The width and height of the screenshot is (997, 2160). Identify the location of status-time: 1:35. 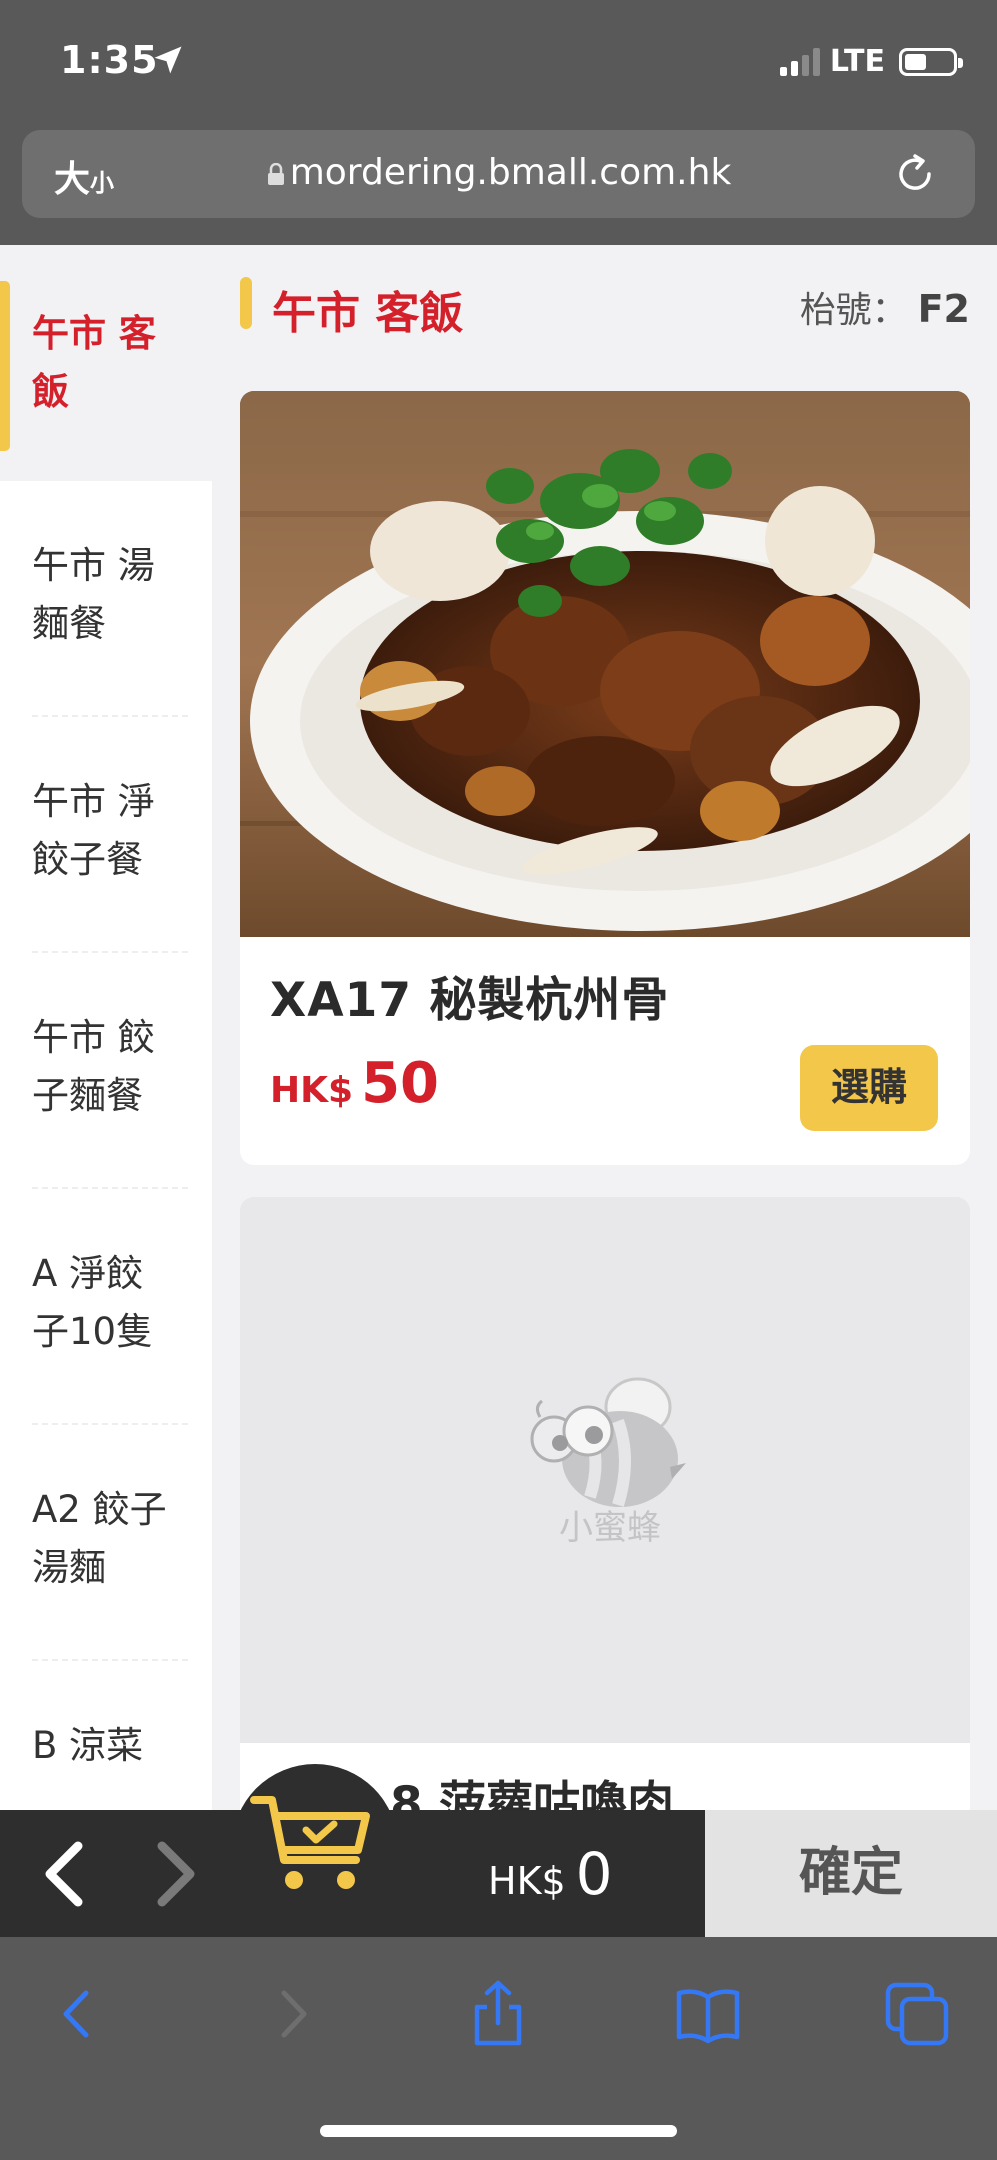
(109, 60).